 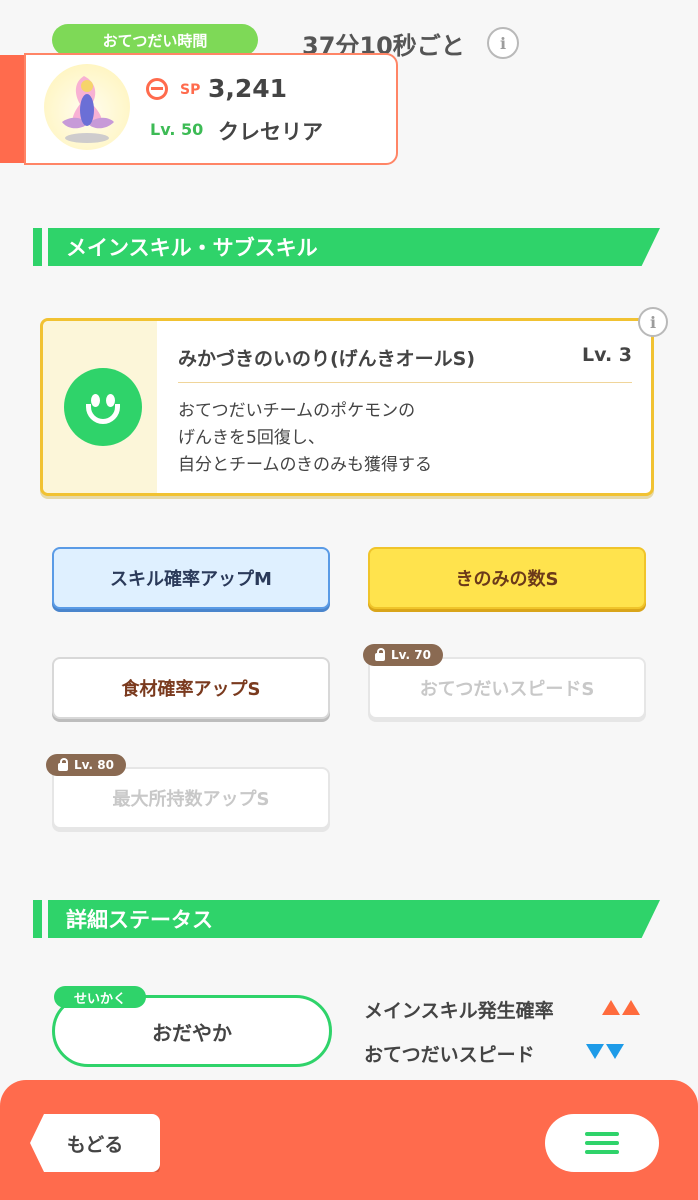 I want to click on back-button: もどる, so click(x=95, y=1143).